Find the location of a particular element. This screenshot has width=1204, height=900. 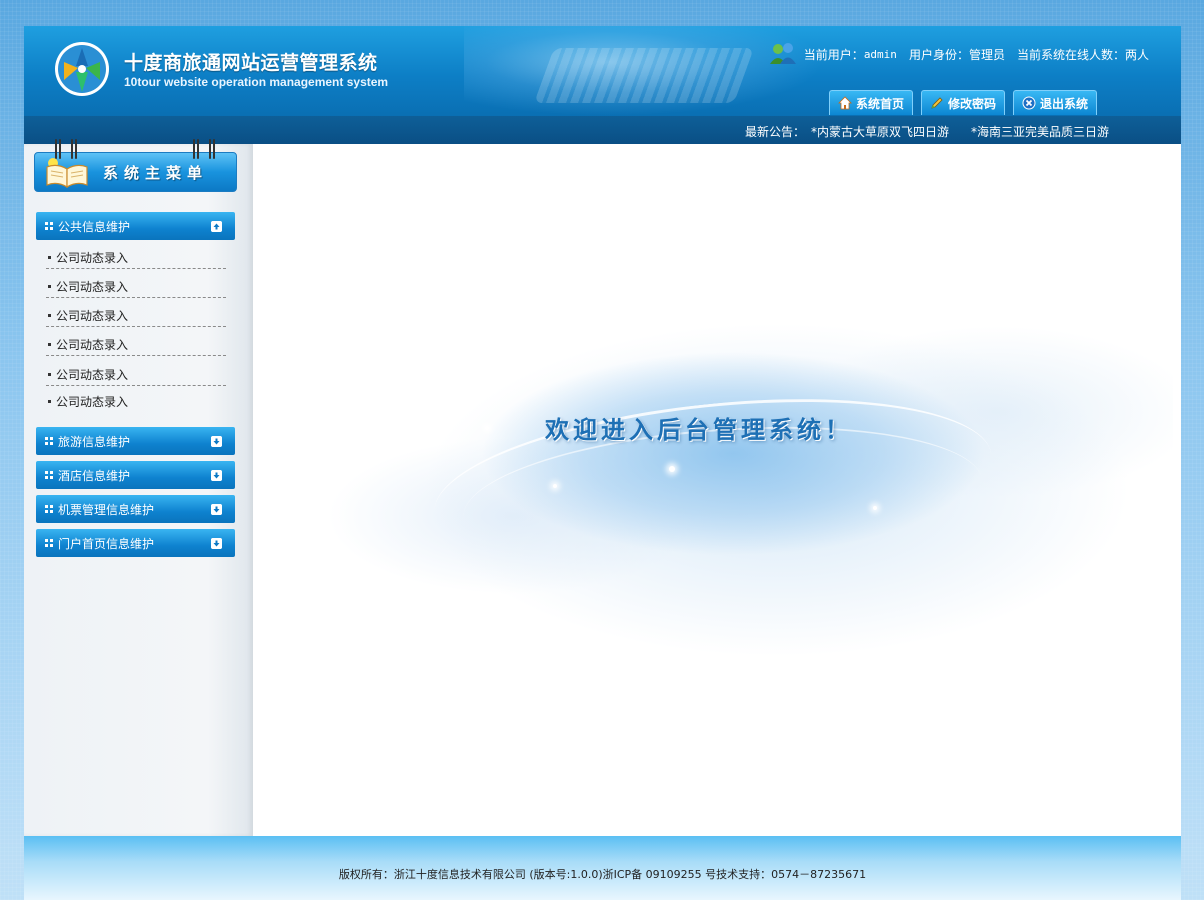

role-value: 管理员 is located at coordinates (986, 54).